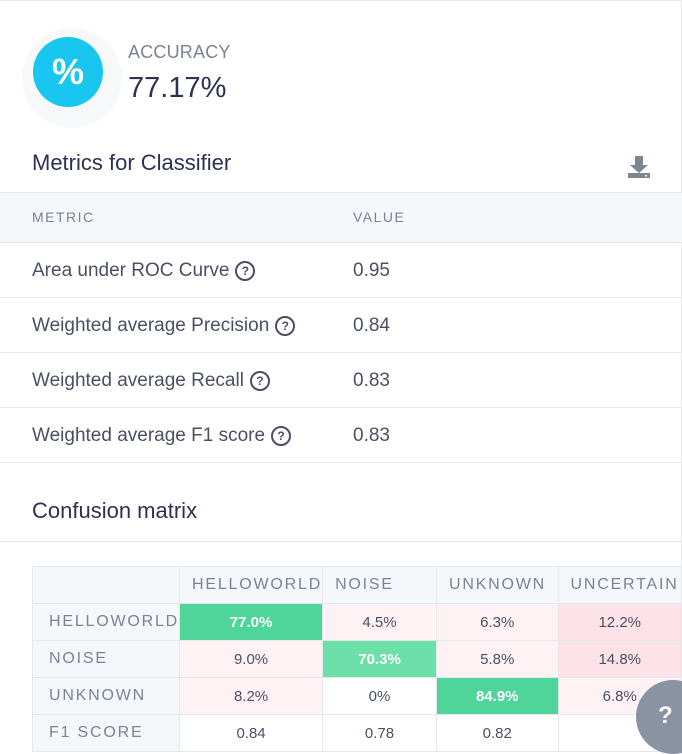  What do you see at coordinates (149, 435) in the screenshot?
I see `metric-name: Weighted average F1 score` at bounding box center [149, 435].